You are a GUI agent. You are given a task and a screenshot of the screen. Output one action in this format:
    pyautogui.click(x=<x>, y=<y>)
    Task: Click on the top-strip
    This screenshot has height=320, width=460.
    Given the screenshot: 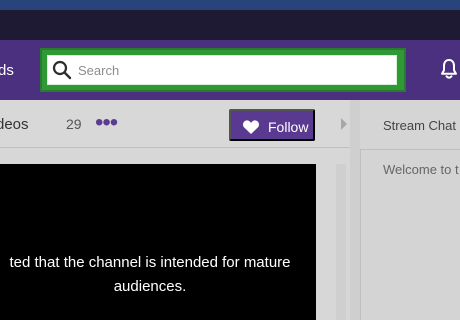 What is the action you would take?
    pyautogui.click(x=230, y=5)
    